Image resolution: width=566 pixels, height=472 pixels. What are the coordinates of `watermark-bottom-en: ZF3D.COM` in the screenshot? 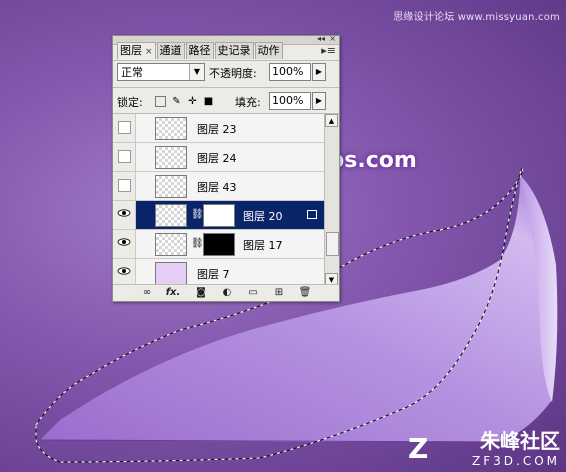 It's located at (516, 461).